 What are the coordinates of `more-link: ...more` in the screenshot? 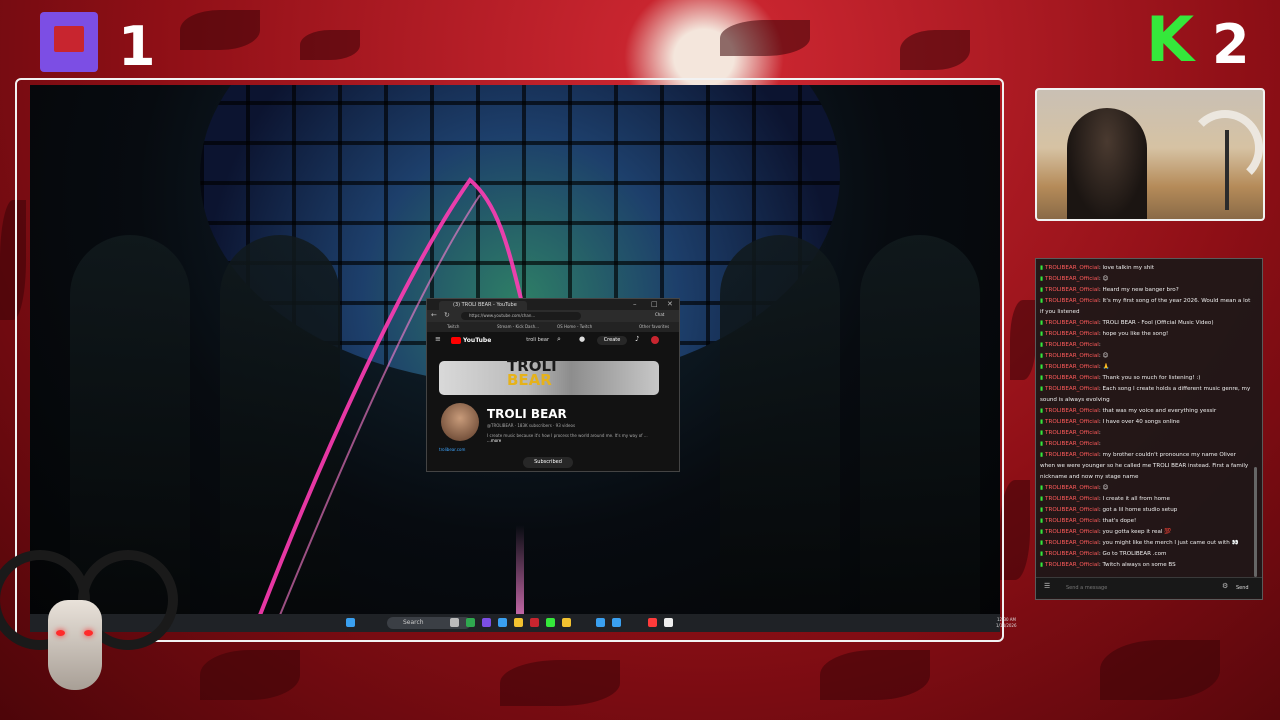 It's located at (494, 440).